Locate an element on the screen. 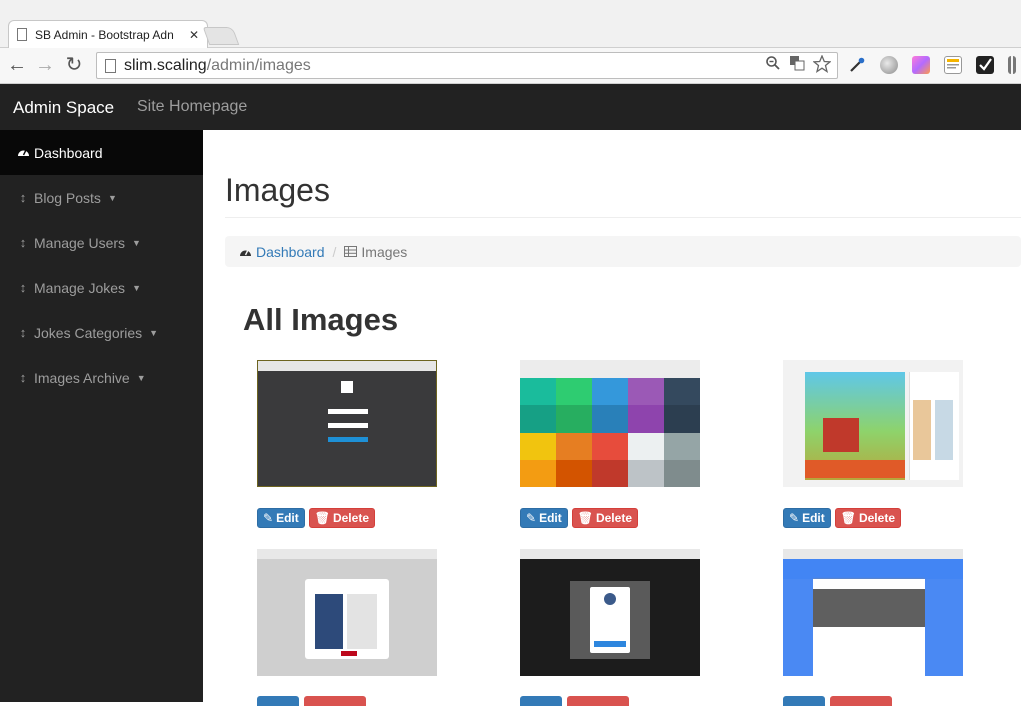 This screenshot has width=1021, height=706. reload-icon: ↻ is located at coordinates (74, 65).